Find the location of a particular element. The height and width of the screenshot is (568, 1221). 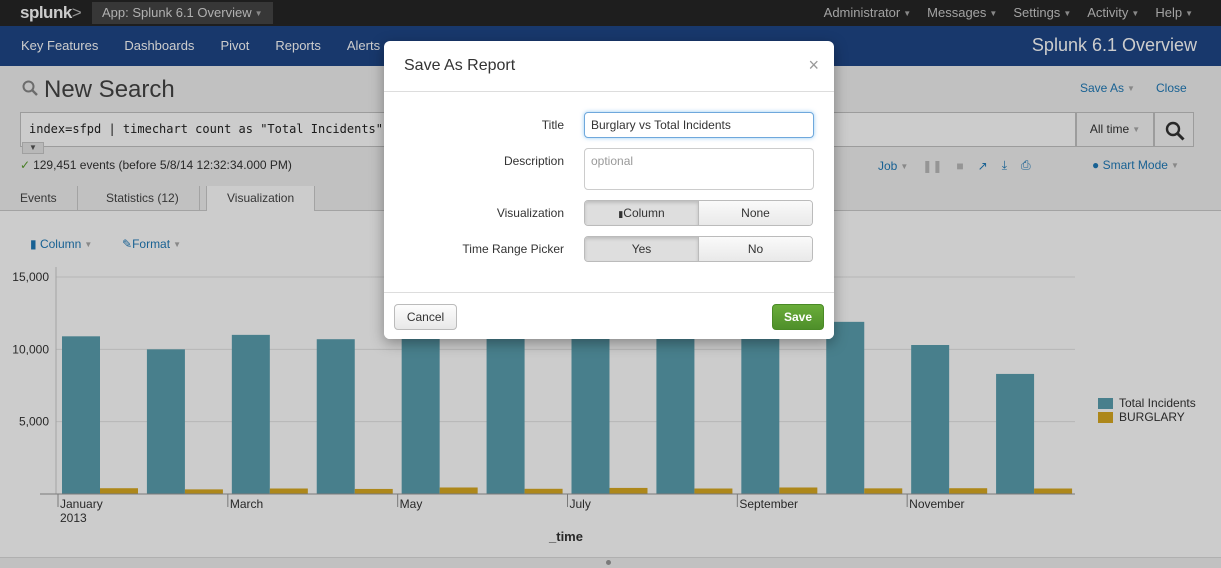

dialog-header: Save As Report × is located at coordinates (609, 66).